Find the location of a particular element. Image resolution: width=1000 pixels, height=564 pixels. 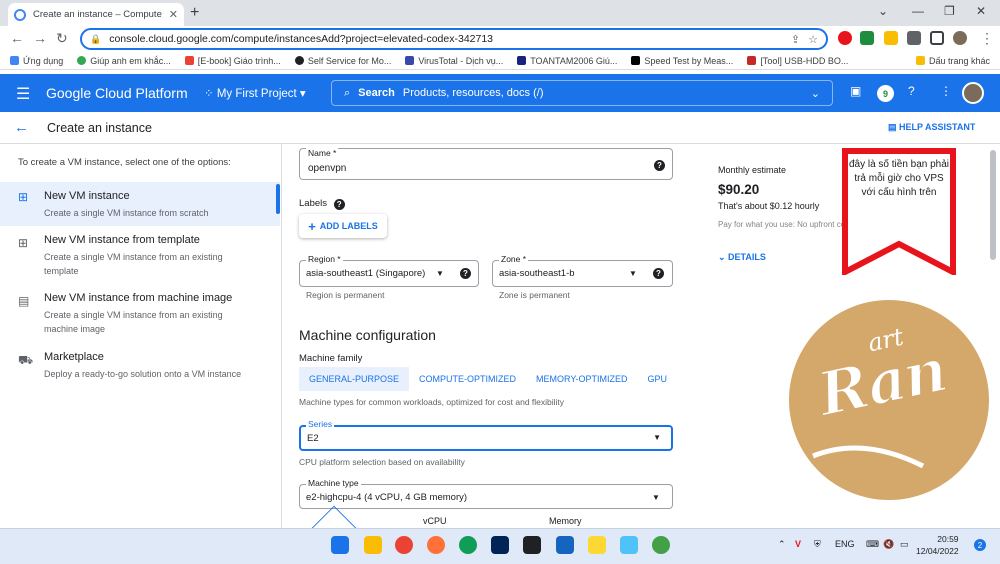

maximize-button: ❐ is located at coordinates (949, 11).